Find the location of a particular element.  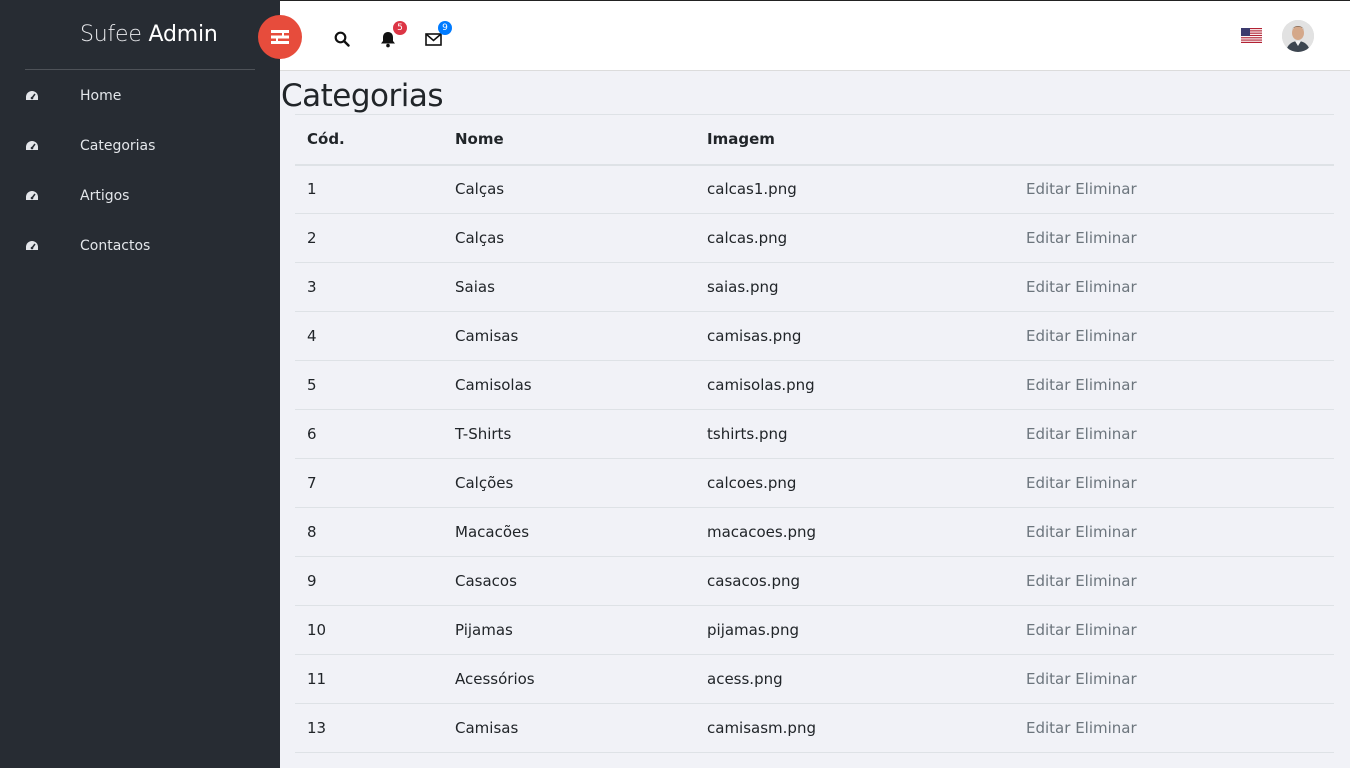

cell-cod: 3 is located at coordinates (369, 287).